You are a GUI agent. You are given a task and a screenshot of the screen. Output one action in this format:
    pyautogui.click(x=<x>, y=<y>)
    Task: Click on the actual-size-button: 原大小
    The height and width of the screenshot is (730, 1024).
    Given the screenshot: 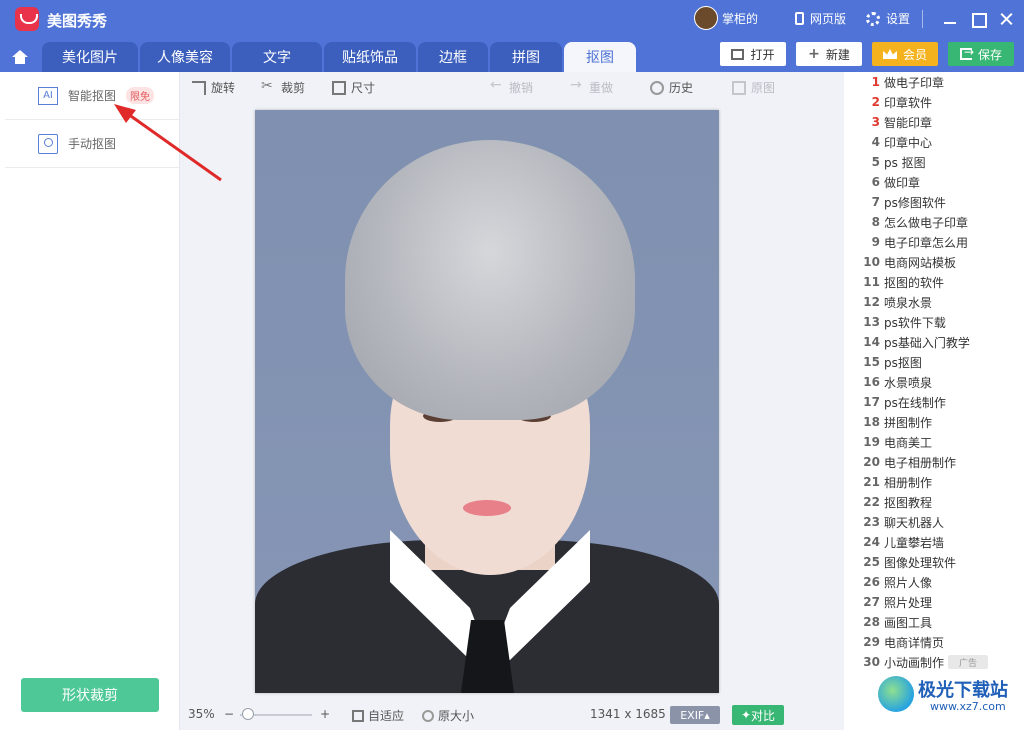 What is the action you would take?
    pyautogui.click(x=448, y=715)
    